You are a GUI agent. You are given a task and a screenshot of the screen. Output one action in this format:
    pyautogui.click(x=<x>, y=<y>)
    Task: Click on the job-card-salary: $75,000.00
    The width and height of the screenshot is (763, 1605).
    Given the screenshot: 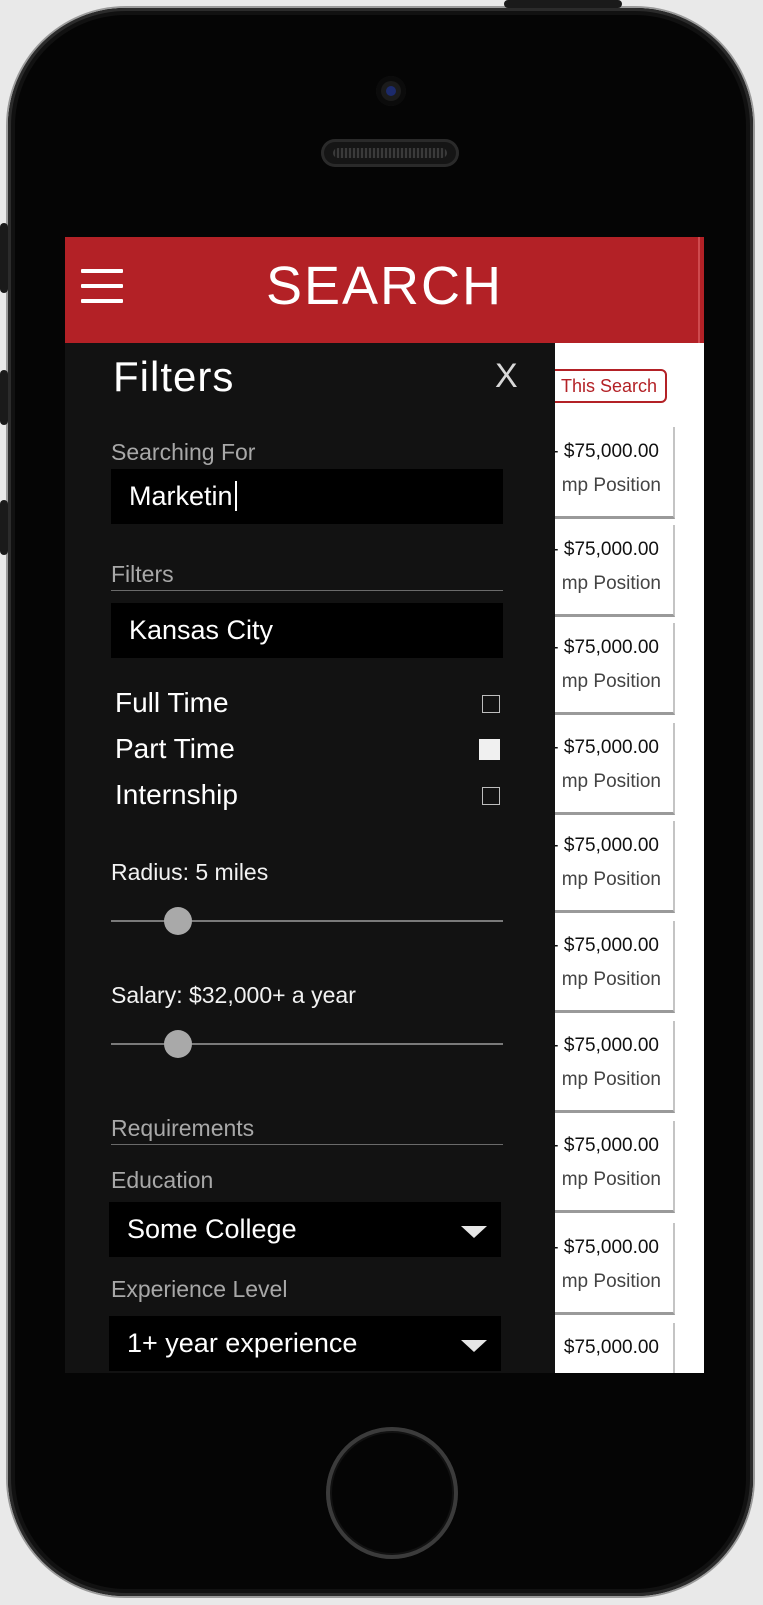 What is the action you would take?
    pyautogui.click(x=611, y=1347)
    